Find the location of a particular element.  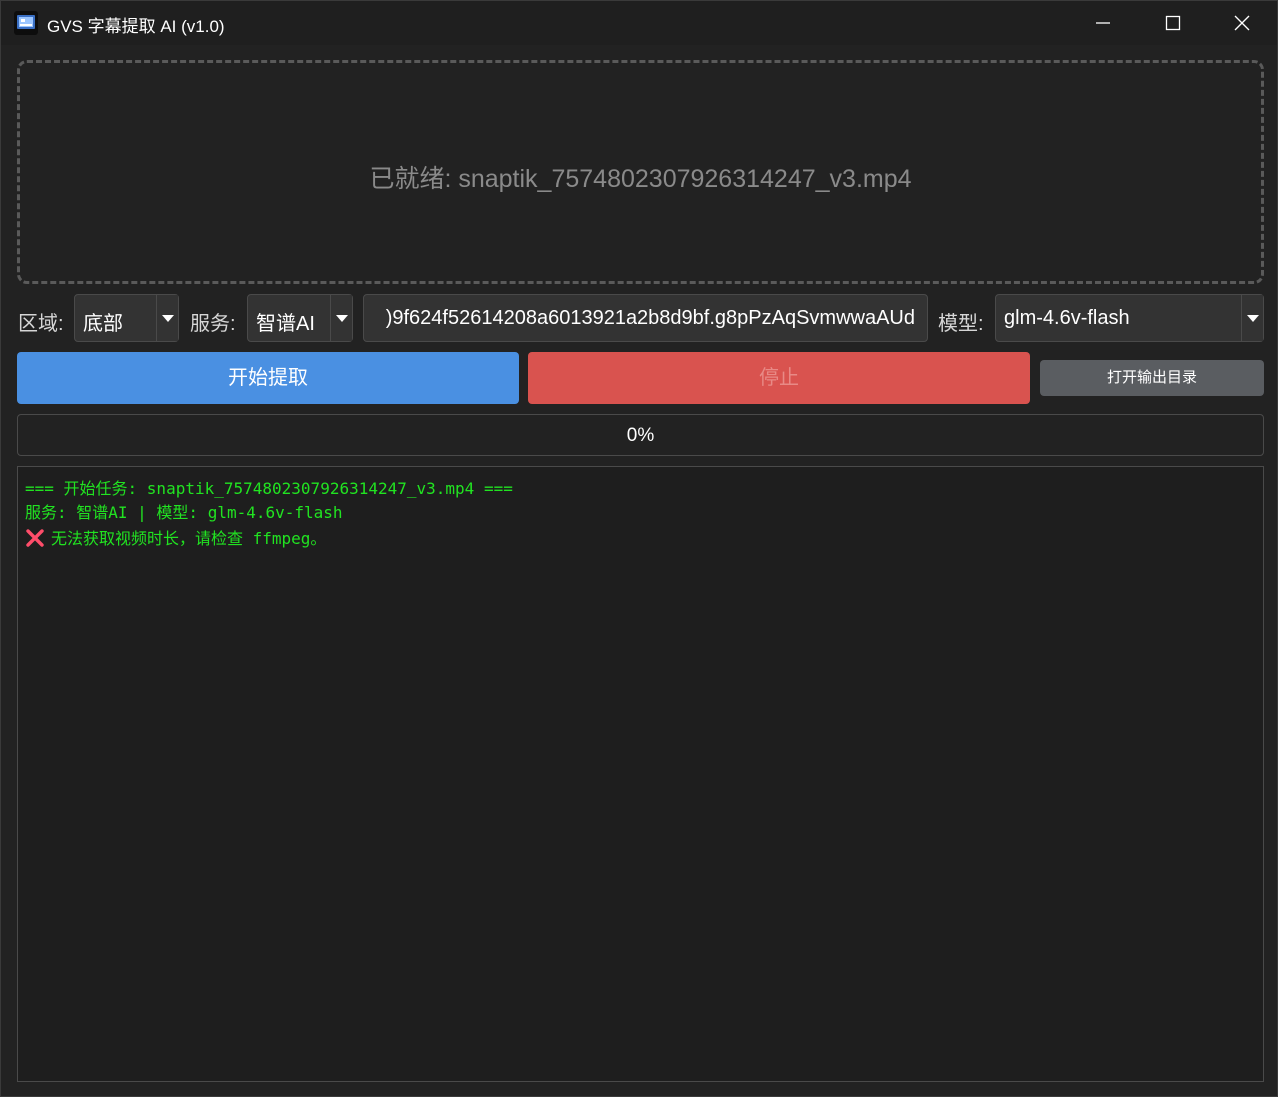

region-select-value: 底部 is located at coordinates (103, 324).